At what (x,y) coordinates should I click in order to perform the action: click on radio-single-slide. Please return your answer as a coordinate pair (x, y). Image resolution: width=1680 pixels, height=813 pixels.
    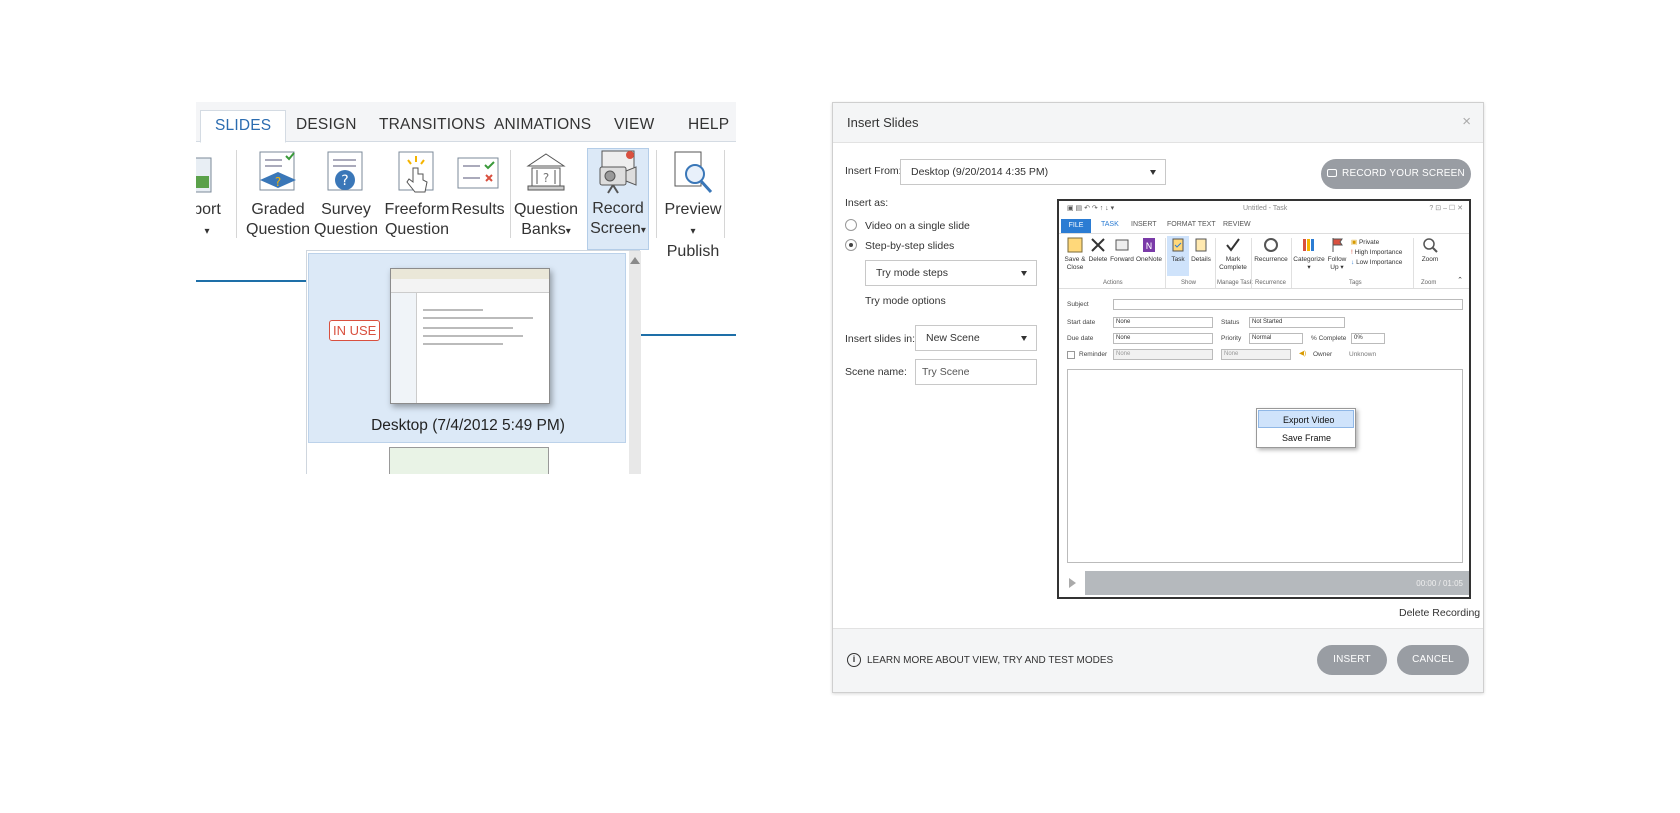
    Looking at the image, I should click on (851, 225).